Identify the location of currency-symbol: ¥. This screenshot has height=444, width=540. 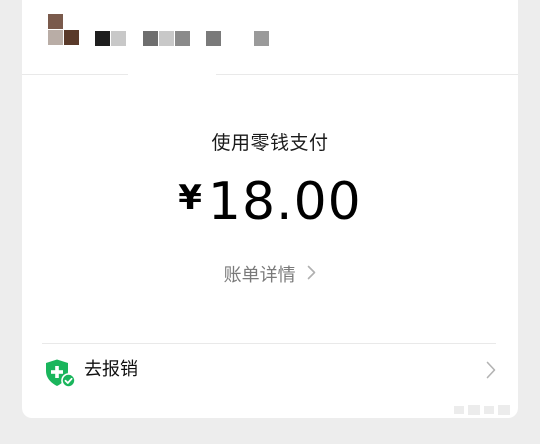
(190, 198).